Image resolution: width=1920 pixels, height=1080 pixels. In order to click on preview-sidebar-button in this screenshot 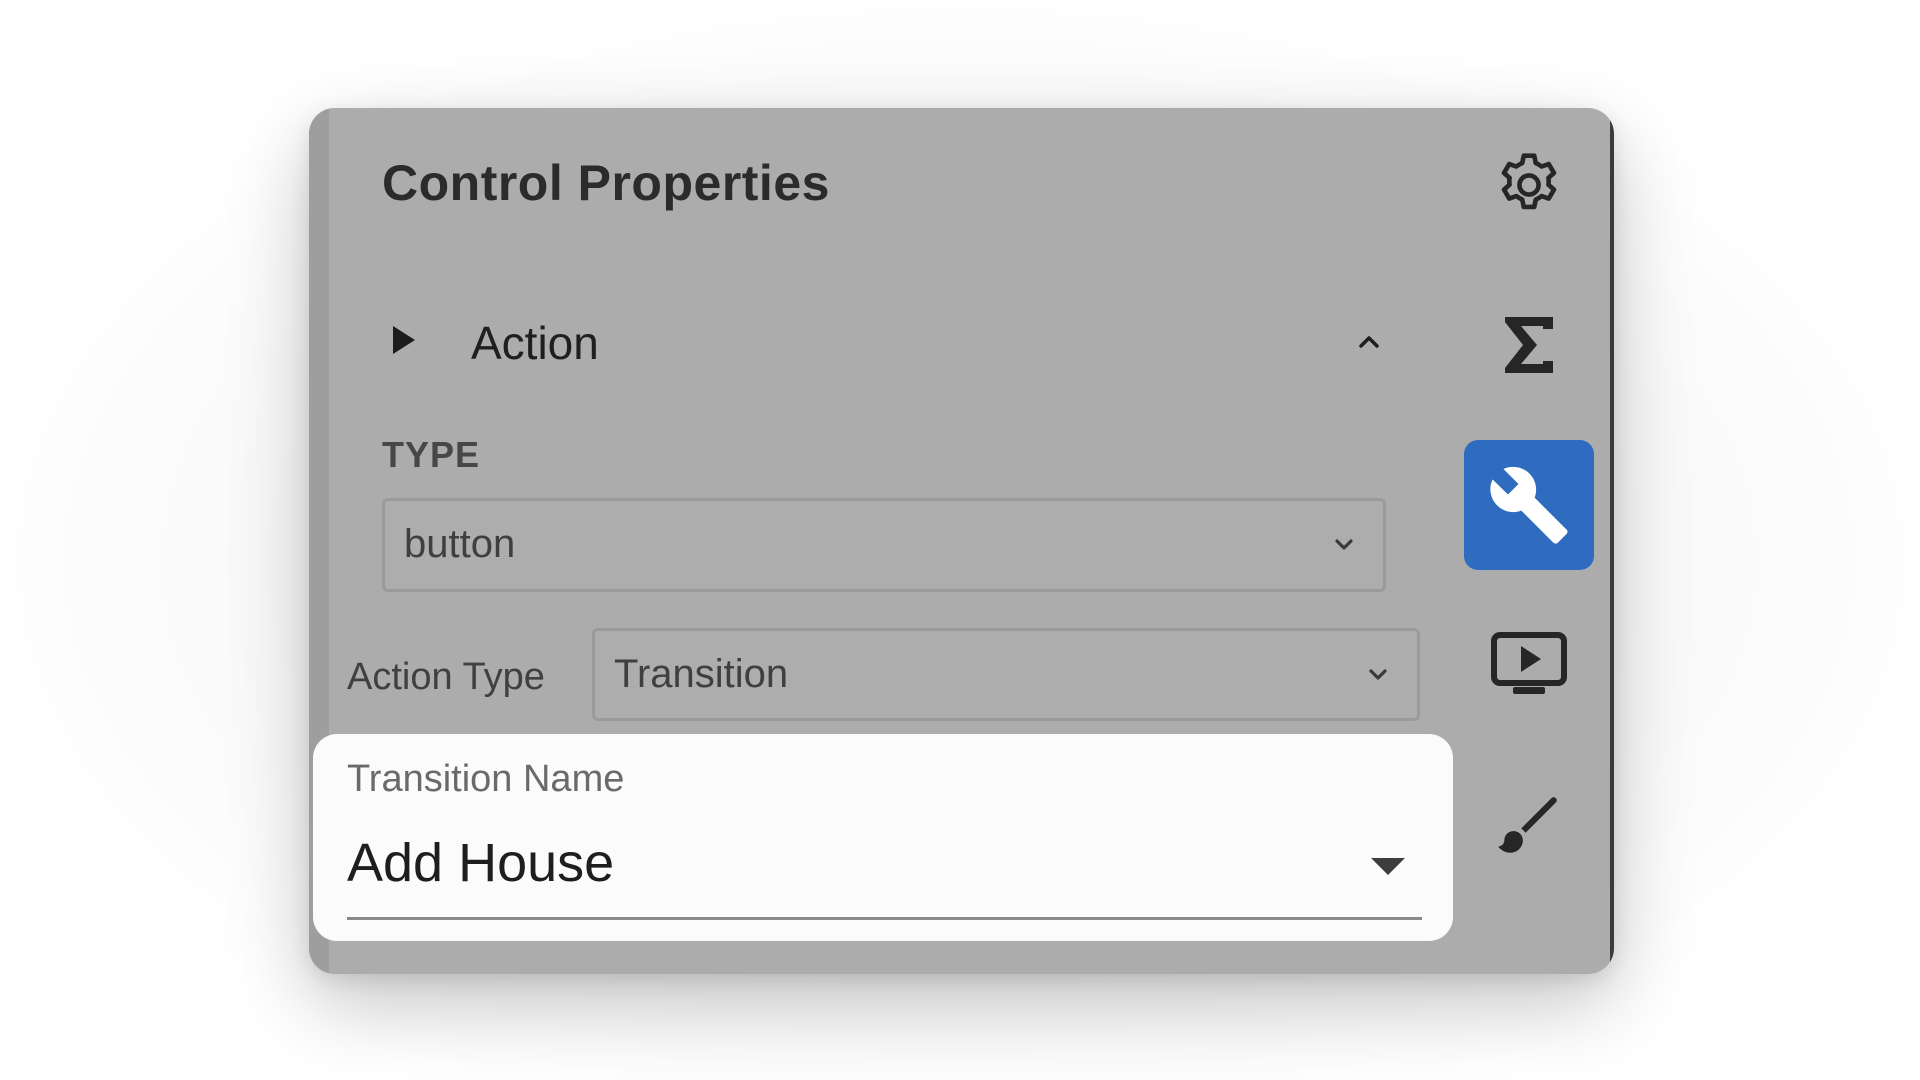, I will do `click(1529, 665)`.